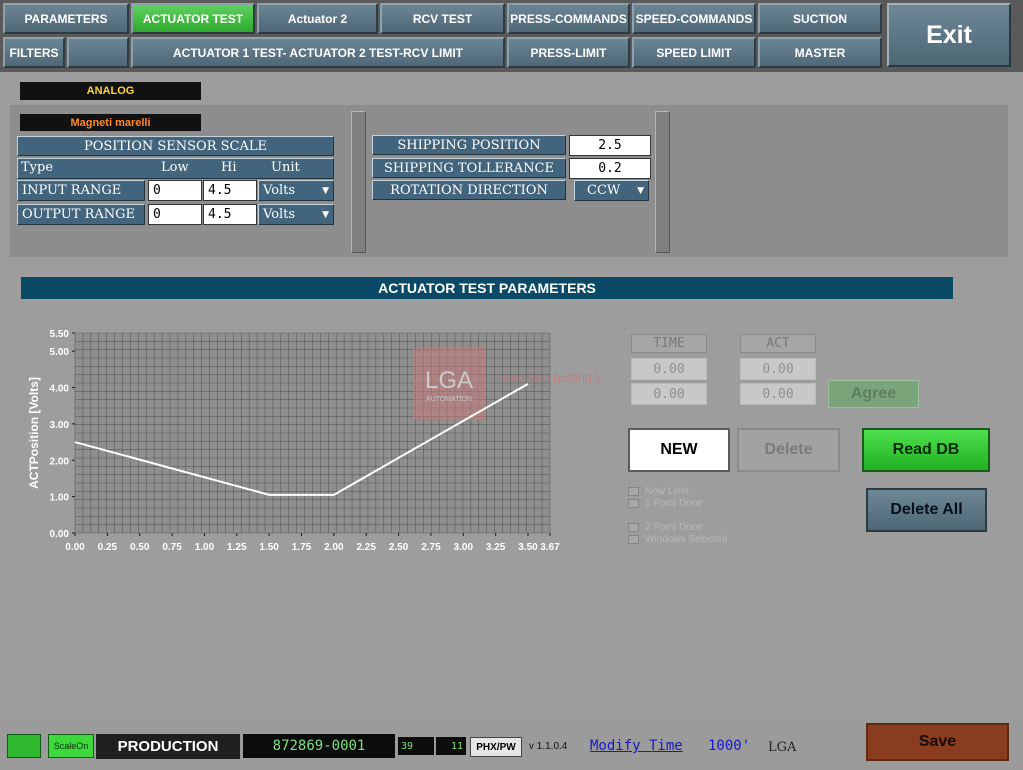  What do you see at coordinates (66, 18) in the screenshot?
I see `tab-parameters: PARAMETERS` at bounding box center [66, 18].